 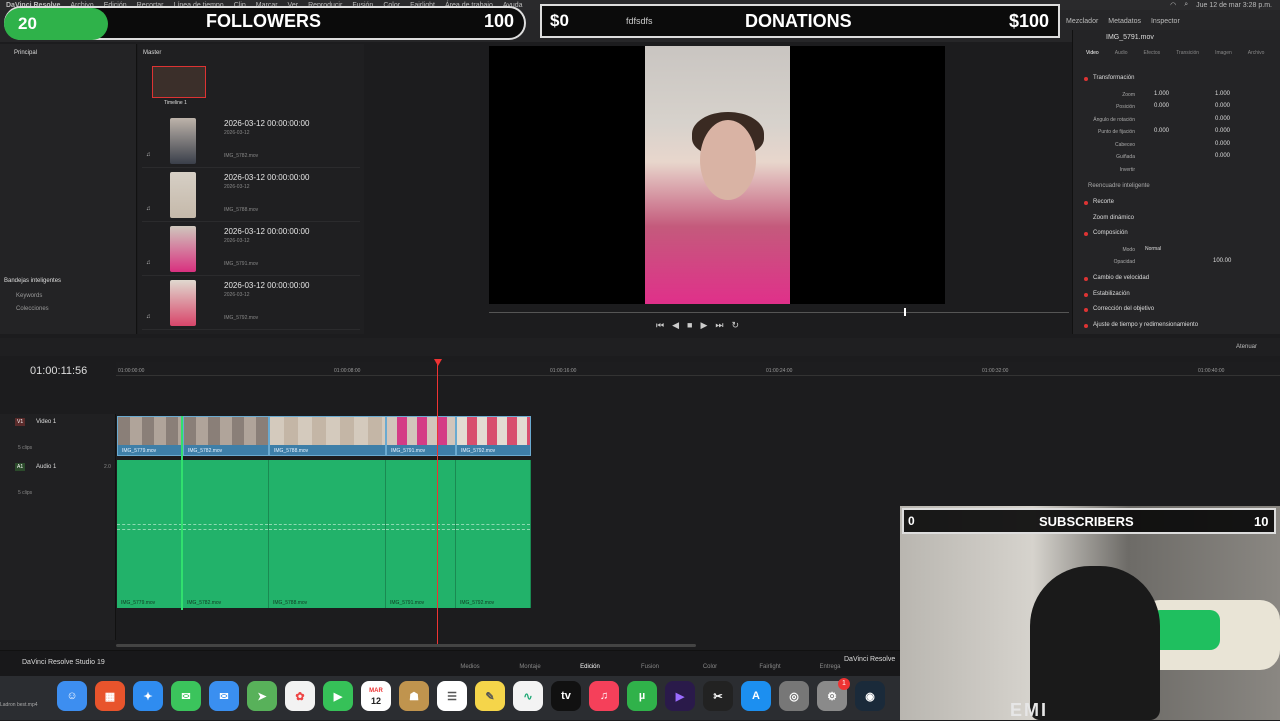 What do you see at coordinates (148, 696) in the screenshot?
I see `safari-icon: ✦` at bounding box center [148, 696].